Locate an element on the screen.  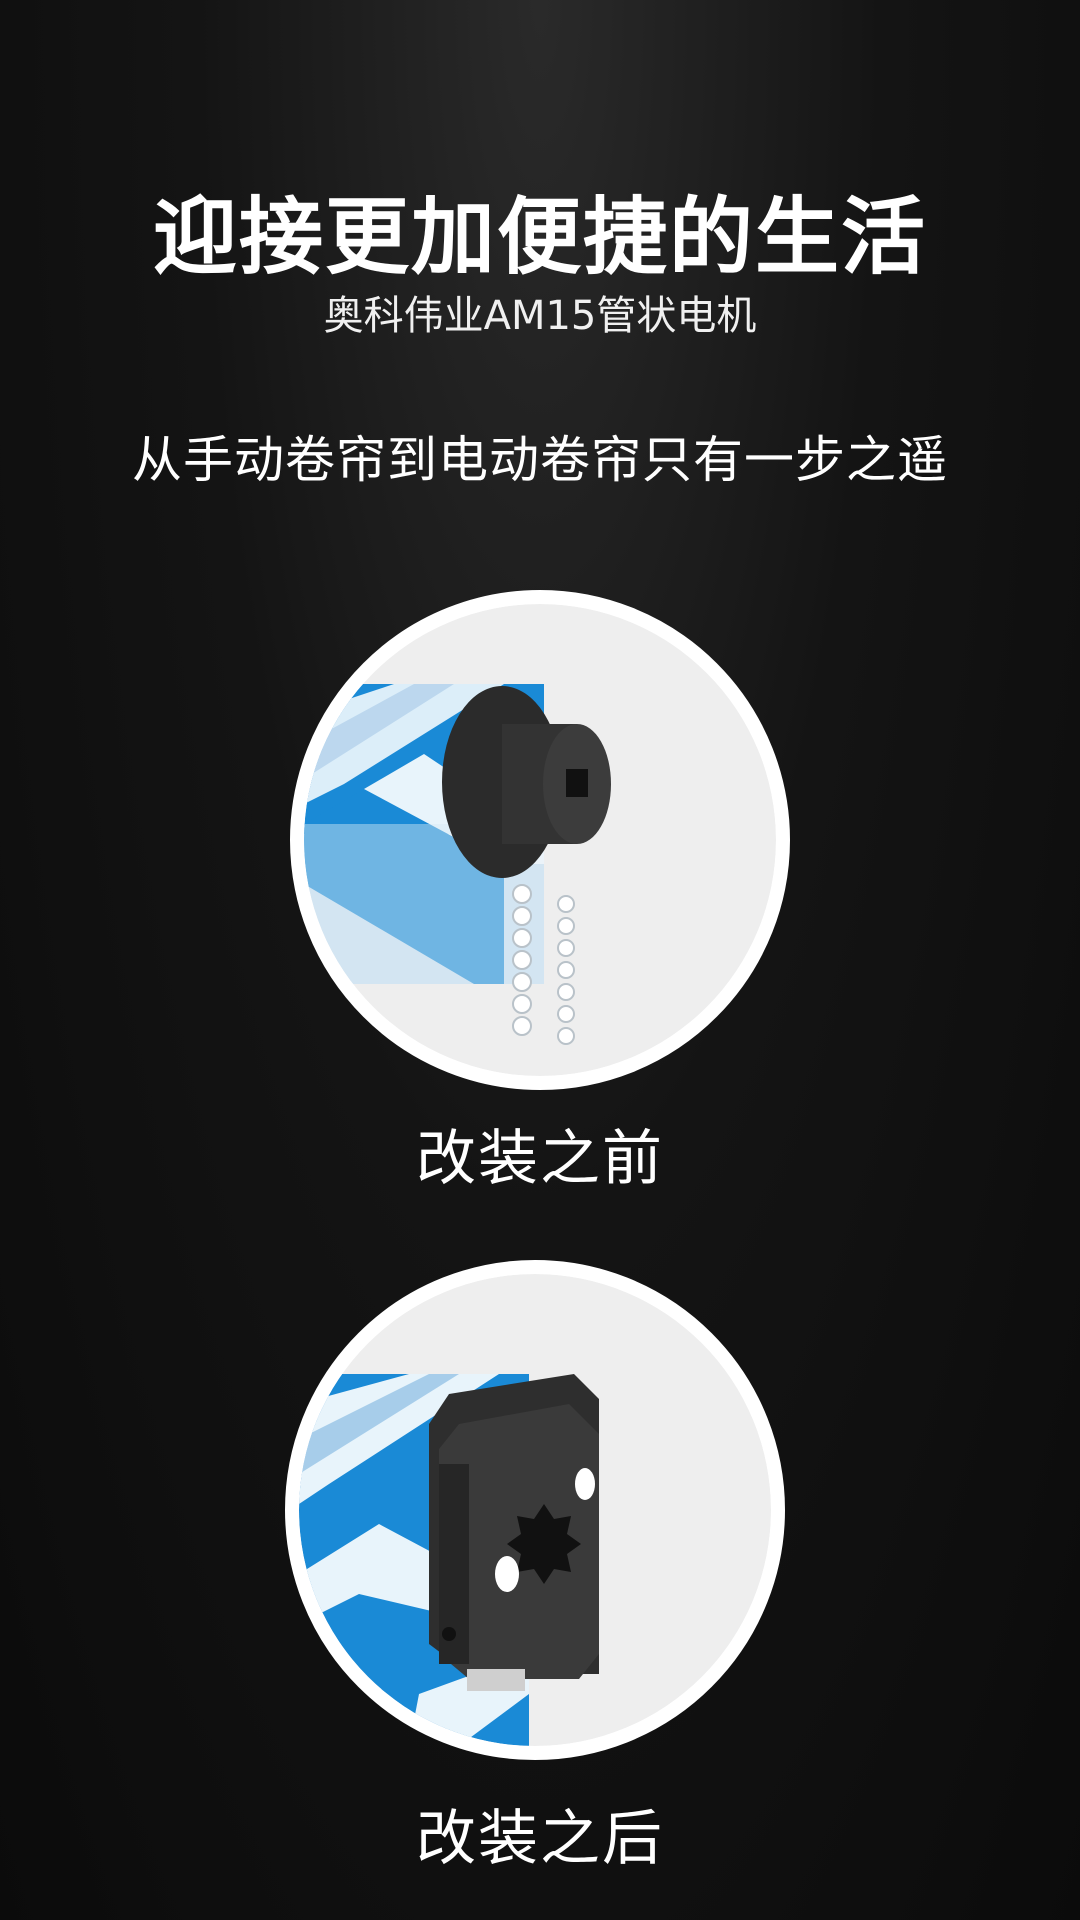
product-subtitle: 奥科伟业AM15管状电机 is located at coordinates (540, 316).